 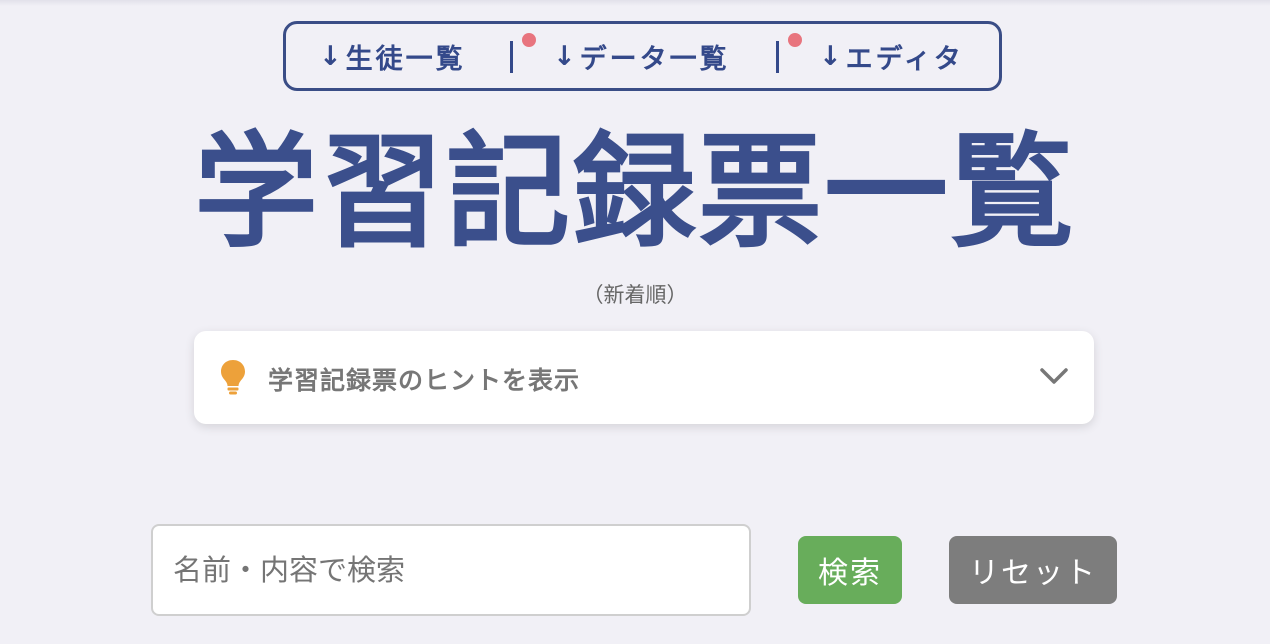 I want to click on nav-link-editor-label: エディタ, so click(x=904, y=59).